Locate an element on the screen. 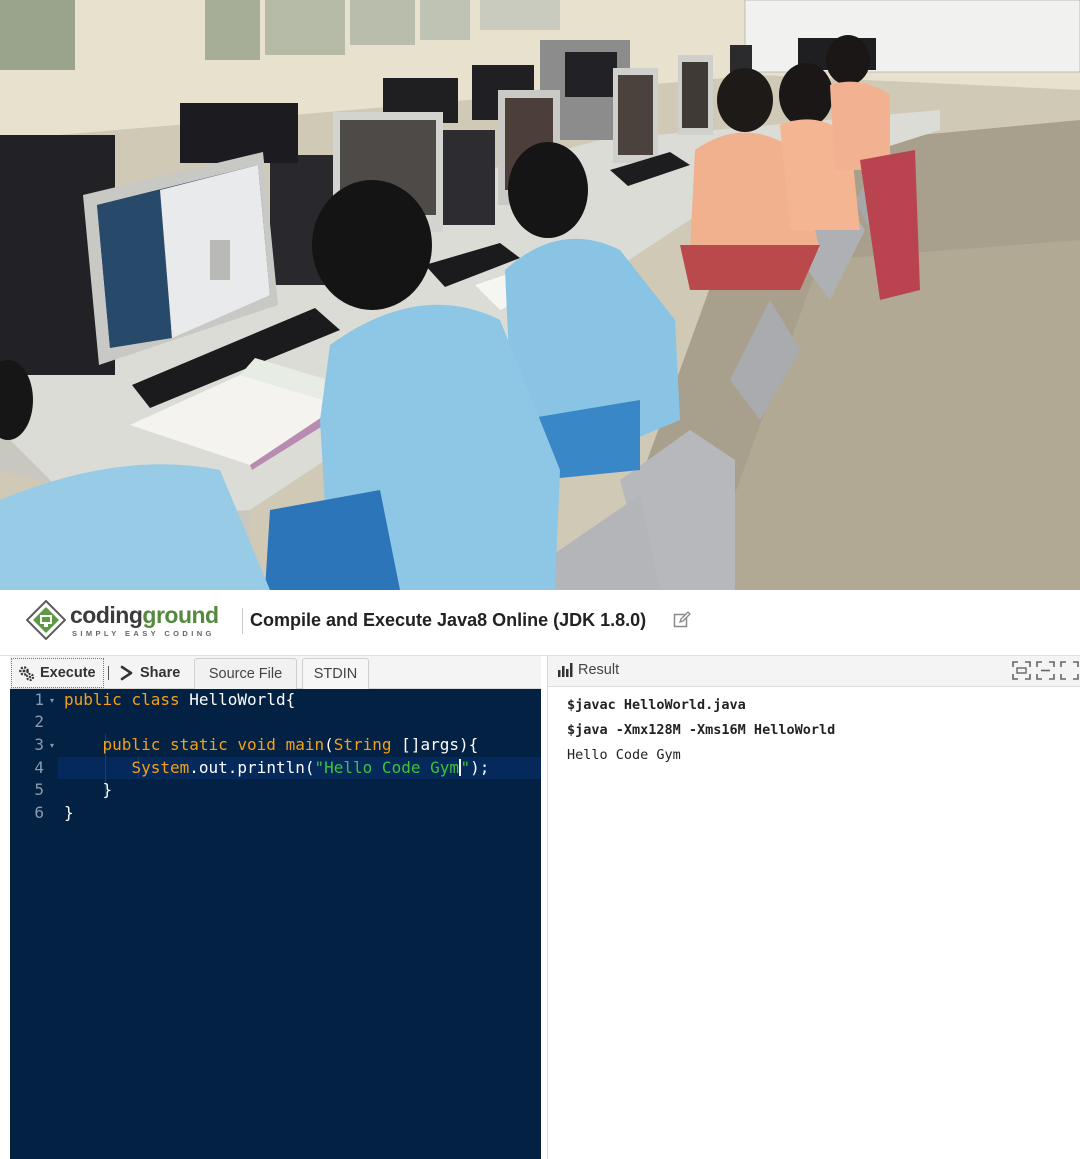 This screenshot has height=1159, width=1080. share-label: Share is located at coordinates (160, 673).